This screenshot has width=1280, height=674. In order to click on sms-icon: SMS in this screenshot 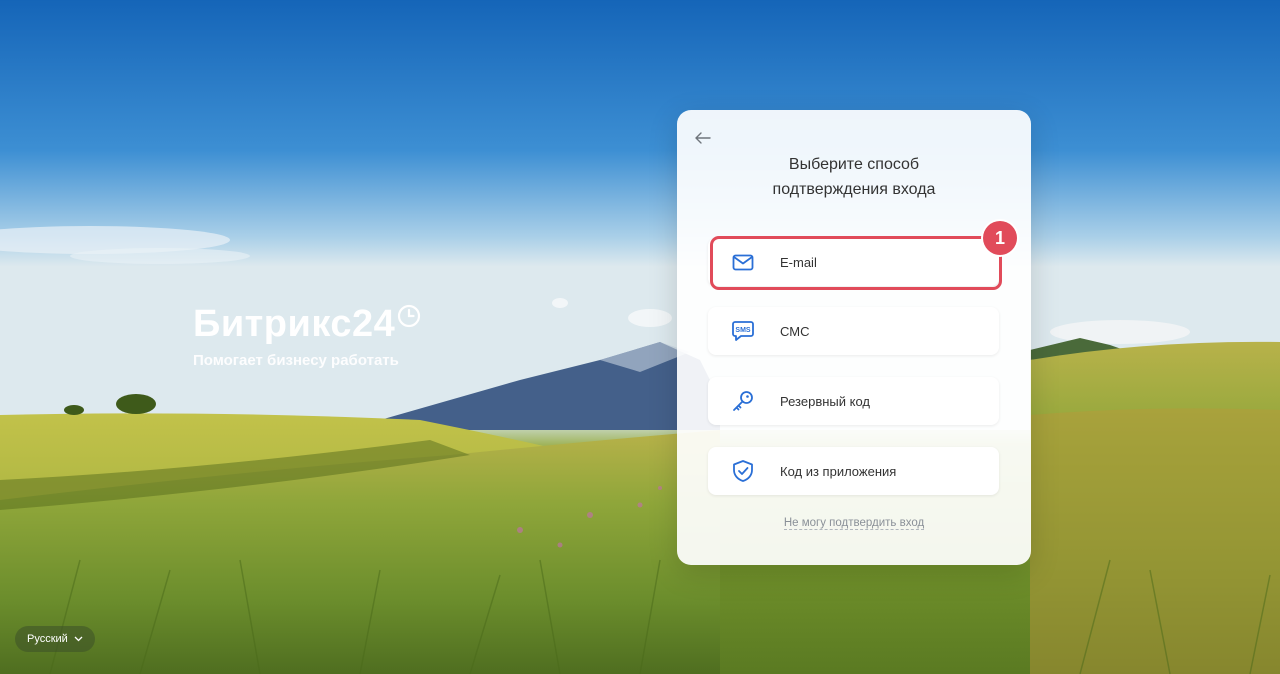, I will do `click(743, 331)`.